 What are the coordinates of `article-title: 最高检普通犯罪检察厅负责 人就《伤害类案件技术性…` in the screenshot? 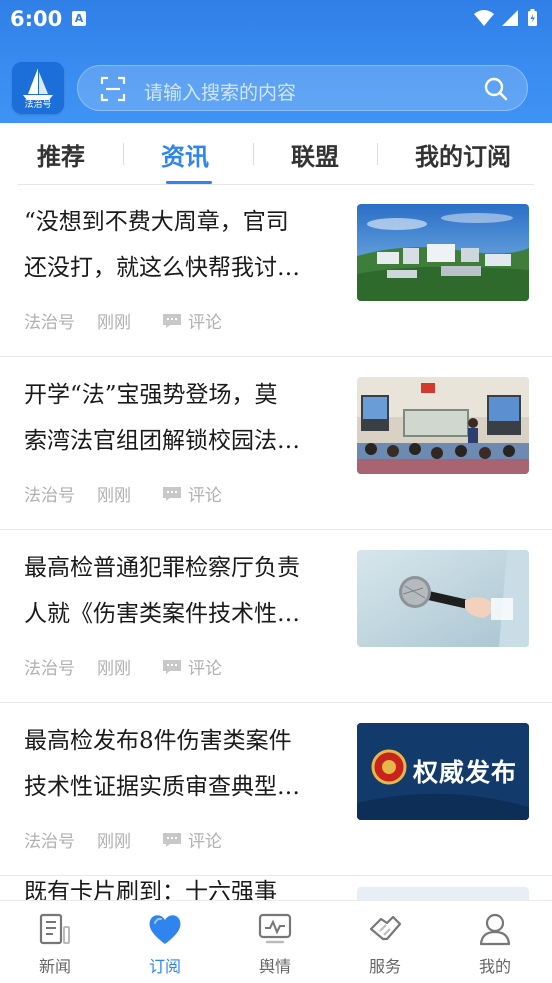 It's located at (183, 591).